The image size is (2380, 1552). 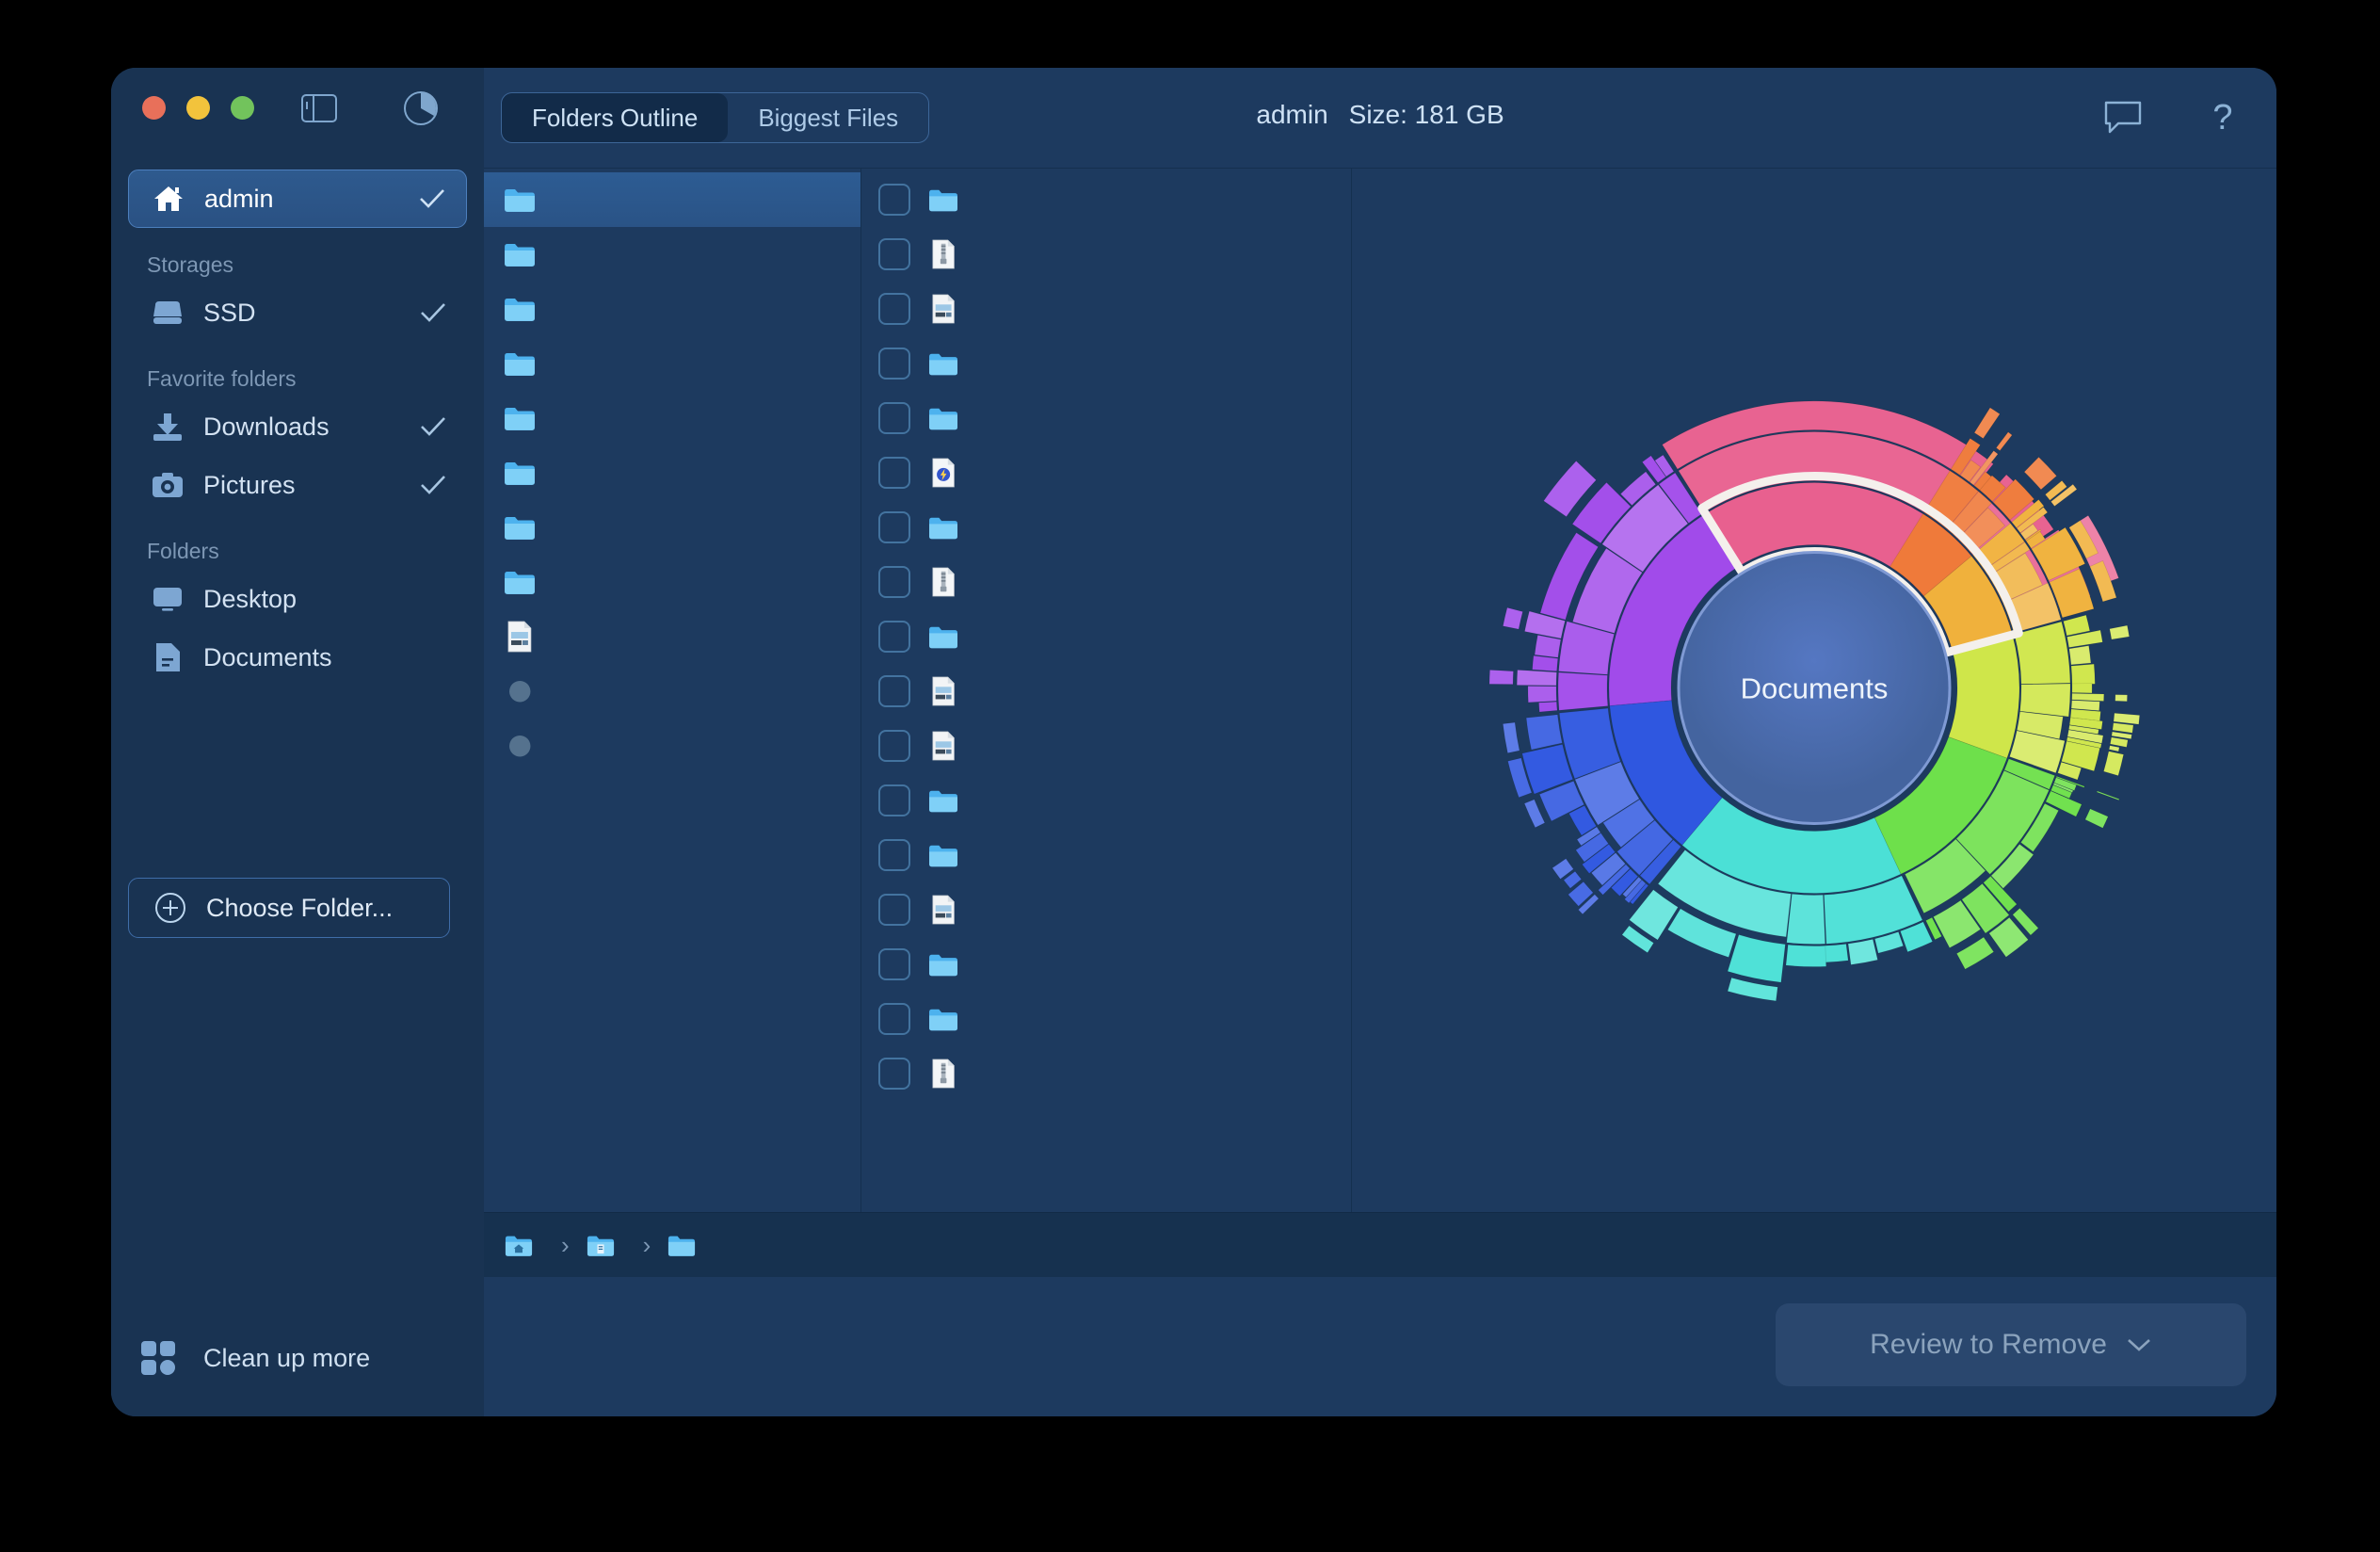 I want to click on sidebar-item-pictures: Pictures, so click(x=297, y=485).